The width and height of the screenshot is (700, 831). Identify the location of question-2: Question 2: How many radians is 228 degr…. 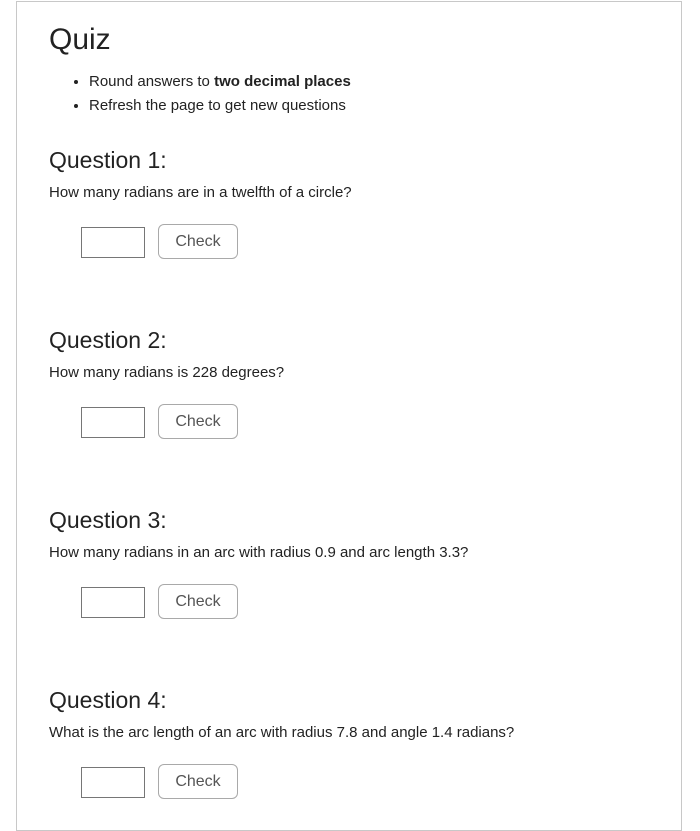
(359, 382).